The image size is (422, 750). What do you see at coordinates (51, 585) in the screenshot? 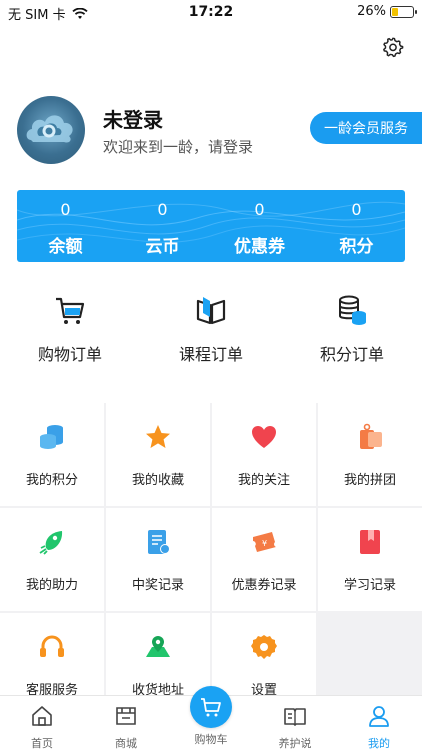
I see `grid-label: 我的助力` at bounding box center [51, 585].